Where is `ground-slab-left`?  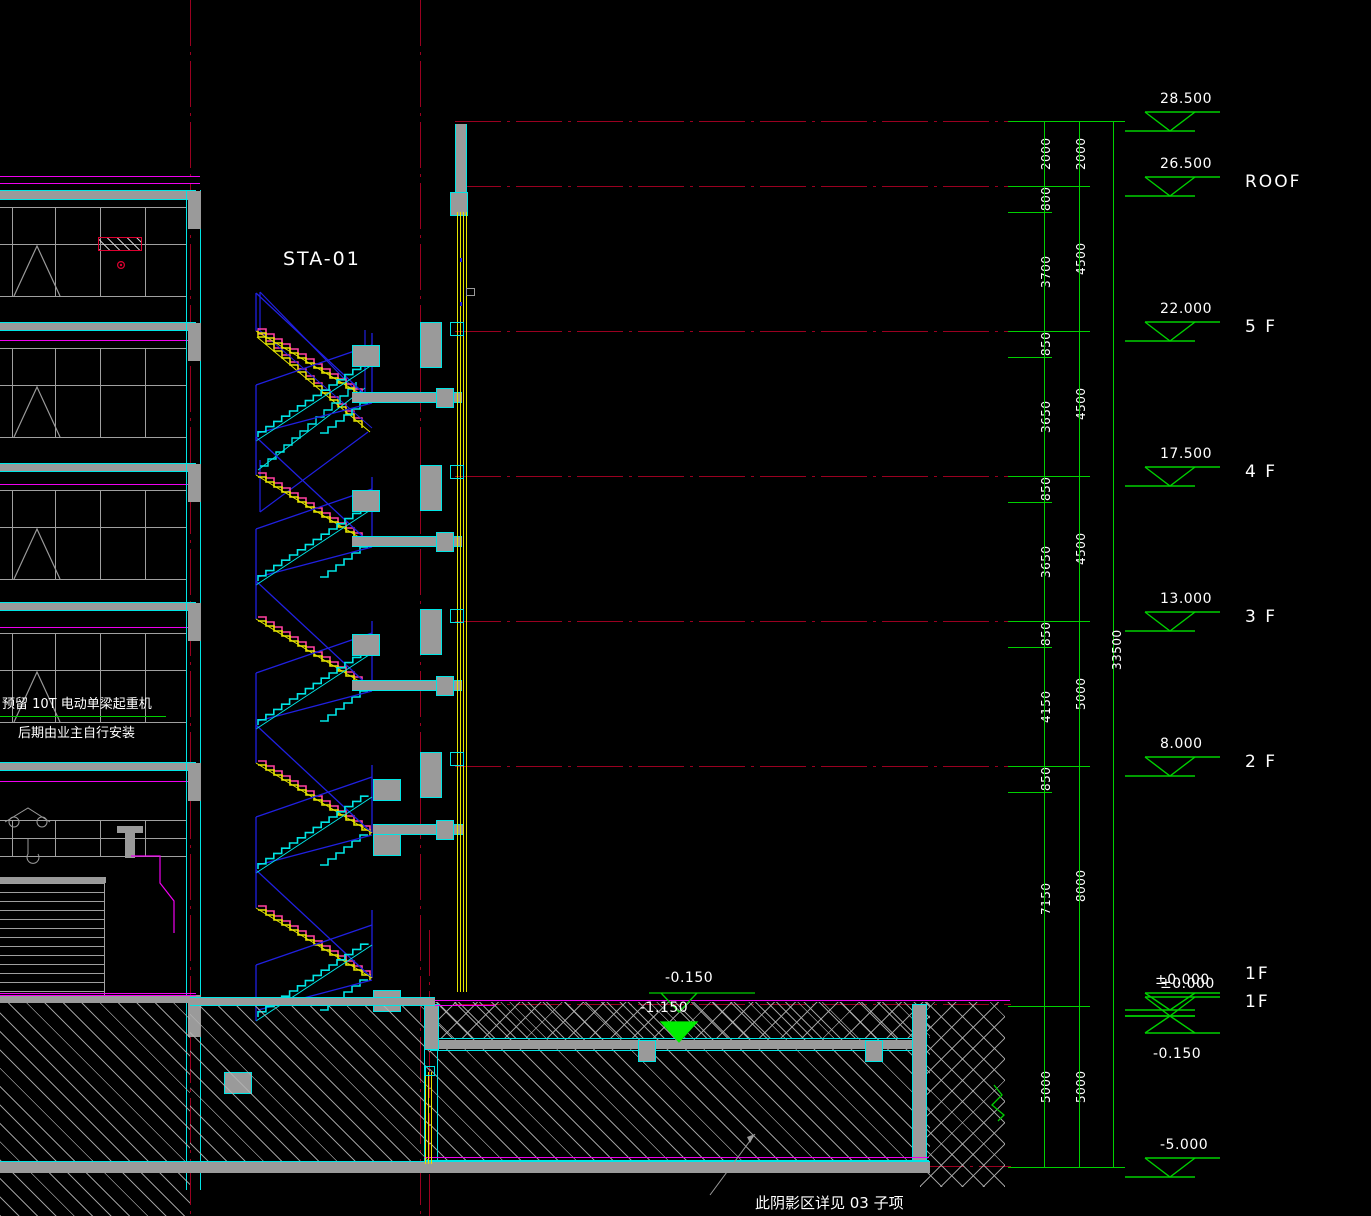
ground-slab-left is located at coordinates (98, 999).